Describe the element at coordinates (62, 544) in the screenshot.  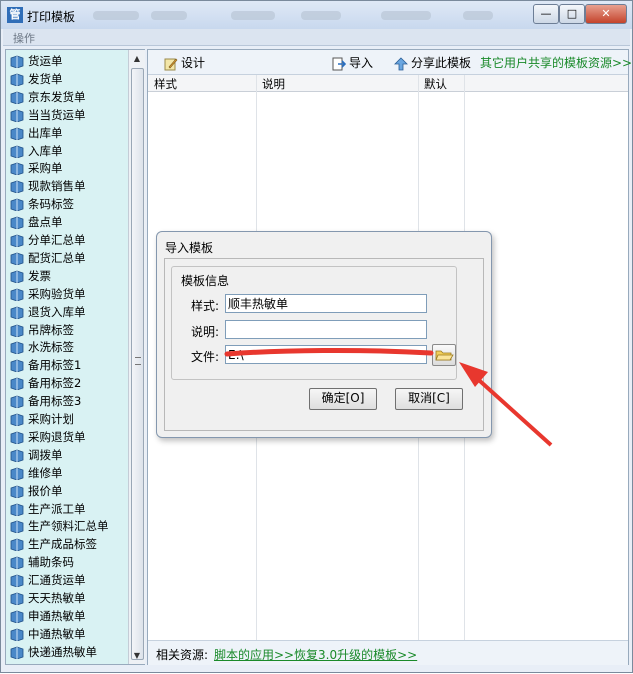
I see `sidebar-item-label: 生产成品标签` at that location.